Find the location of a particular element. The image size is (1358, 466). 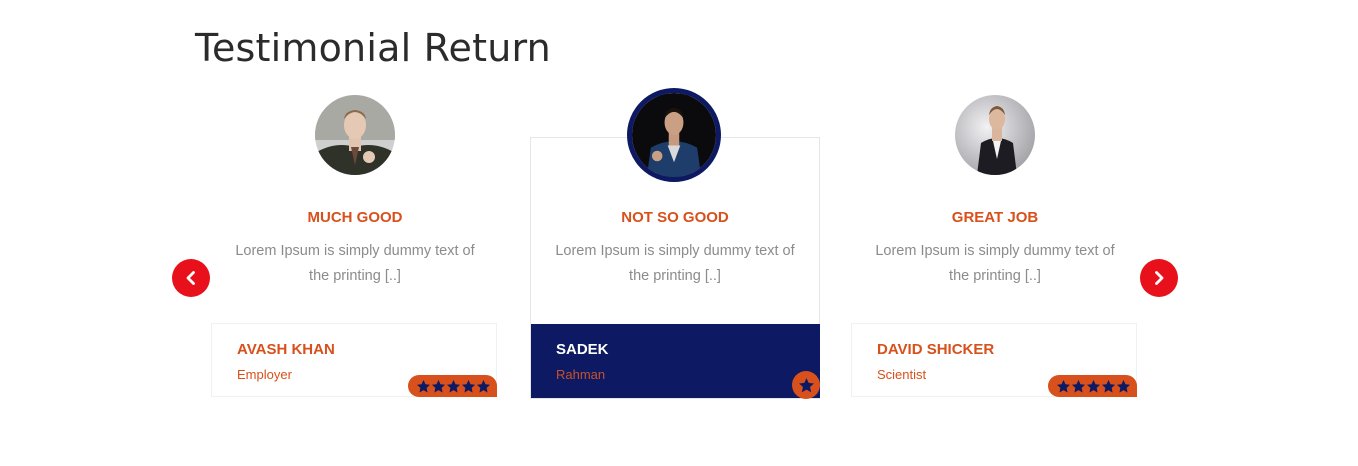

author-role: Scientist is located at coordinates (902, 374).